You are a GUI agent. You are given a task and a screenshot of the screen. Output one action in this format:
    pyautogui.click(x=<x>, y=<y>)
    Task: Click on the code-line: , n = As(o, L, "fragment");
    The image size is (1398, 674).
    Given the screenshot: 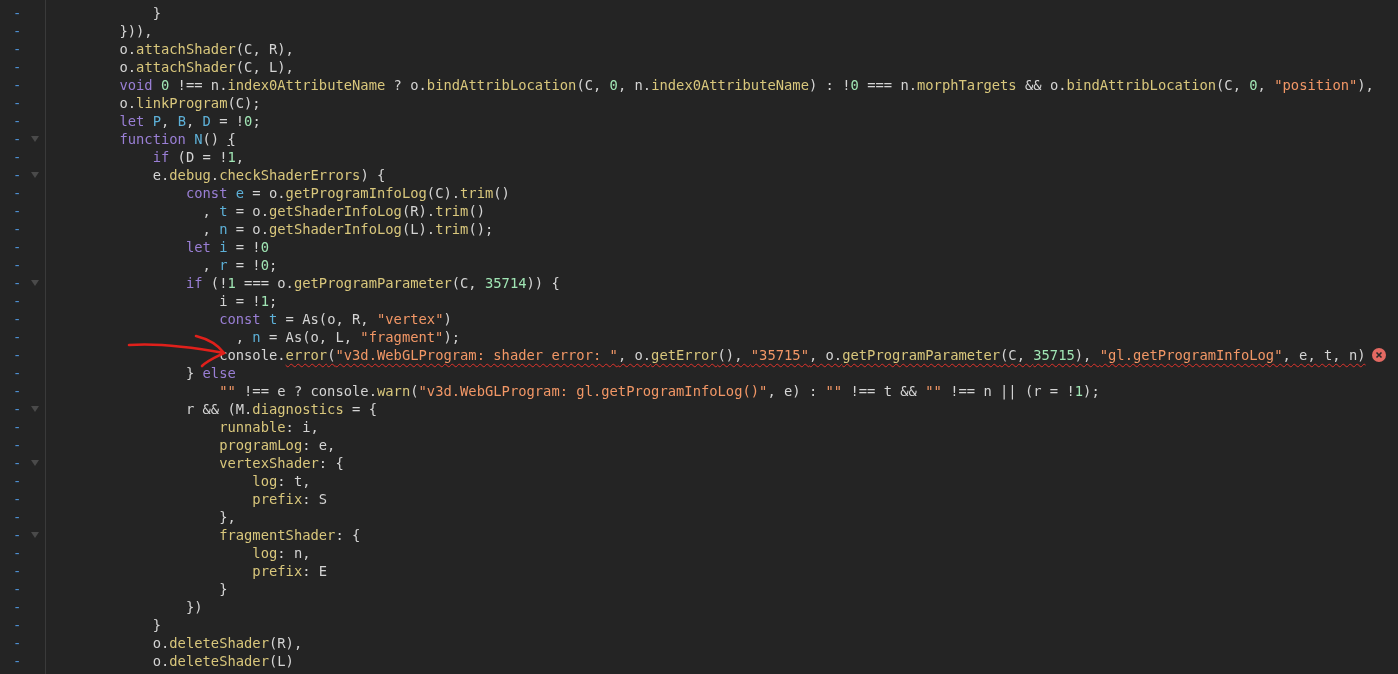 What is the action you would take?
    pyautogui.click(x=347, y=337)
    